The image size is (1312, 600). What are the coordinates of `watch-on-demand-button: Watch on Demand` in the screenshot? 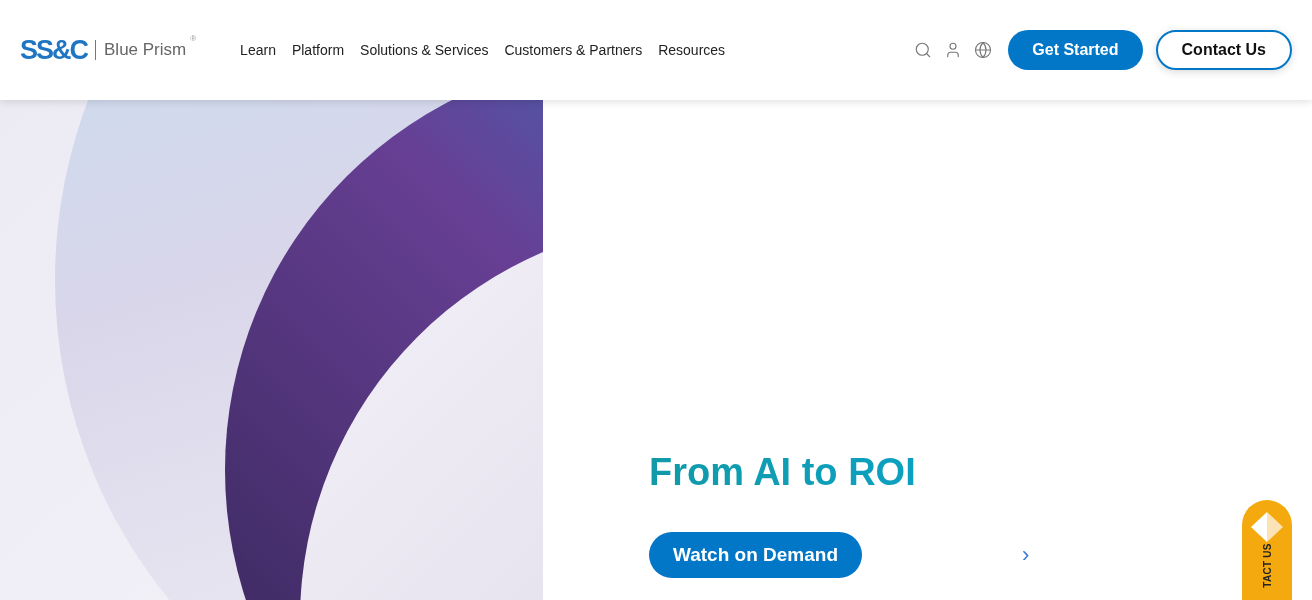 It's located at (756, 555).